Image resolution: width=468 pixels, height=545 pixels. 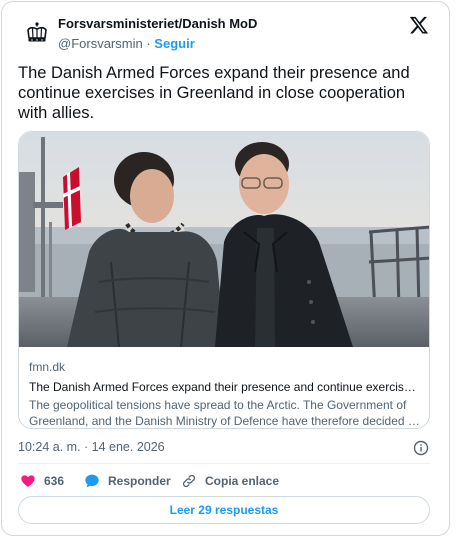 I want to click on reply-button: Responder, so click(x=127, y=481).